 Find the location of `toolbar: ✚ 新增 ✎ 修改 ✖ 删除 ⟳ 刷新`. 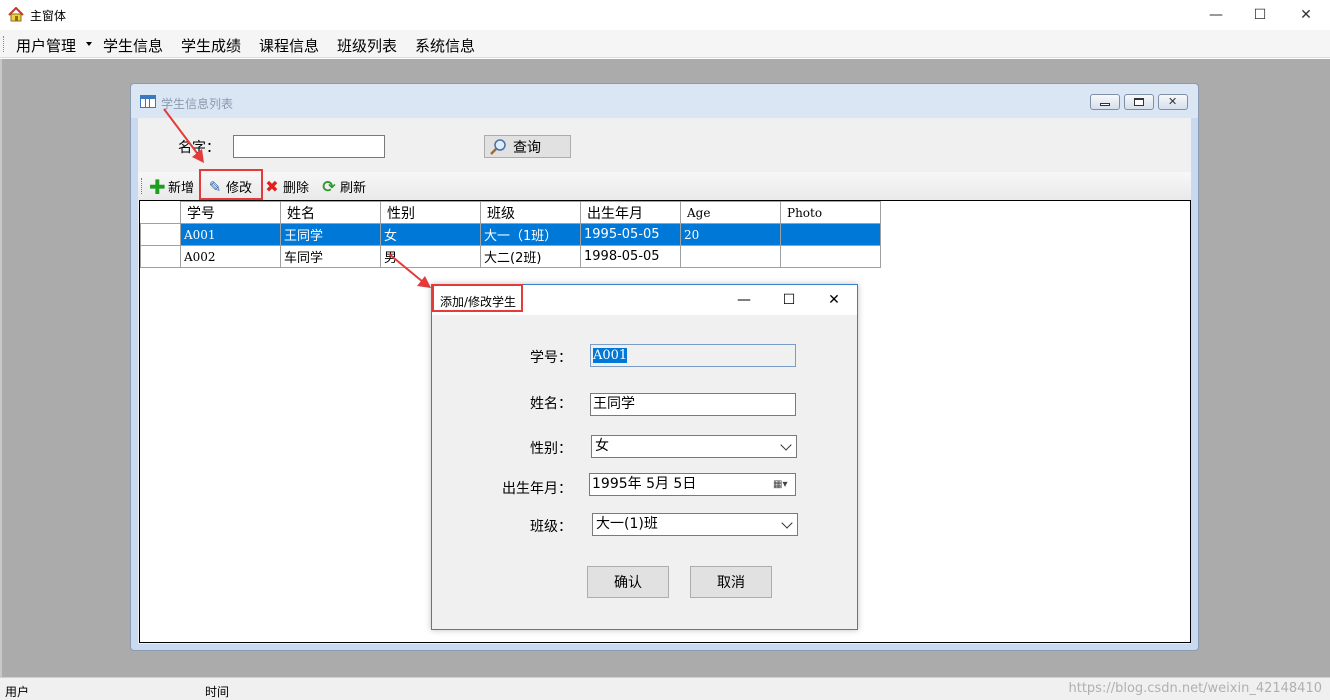

toolbar: ✚ 新增 ✎ 修改 ✖ 删除 ⟳ 刷新 is located at coordinates (664, 186).